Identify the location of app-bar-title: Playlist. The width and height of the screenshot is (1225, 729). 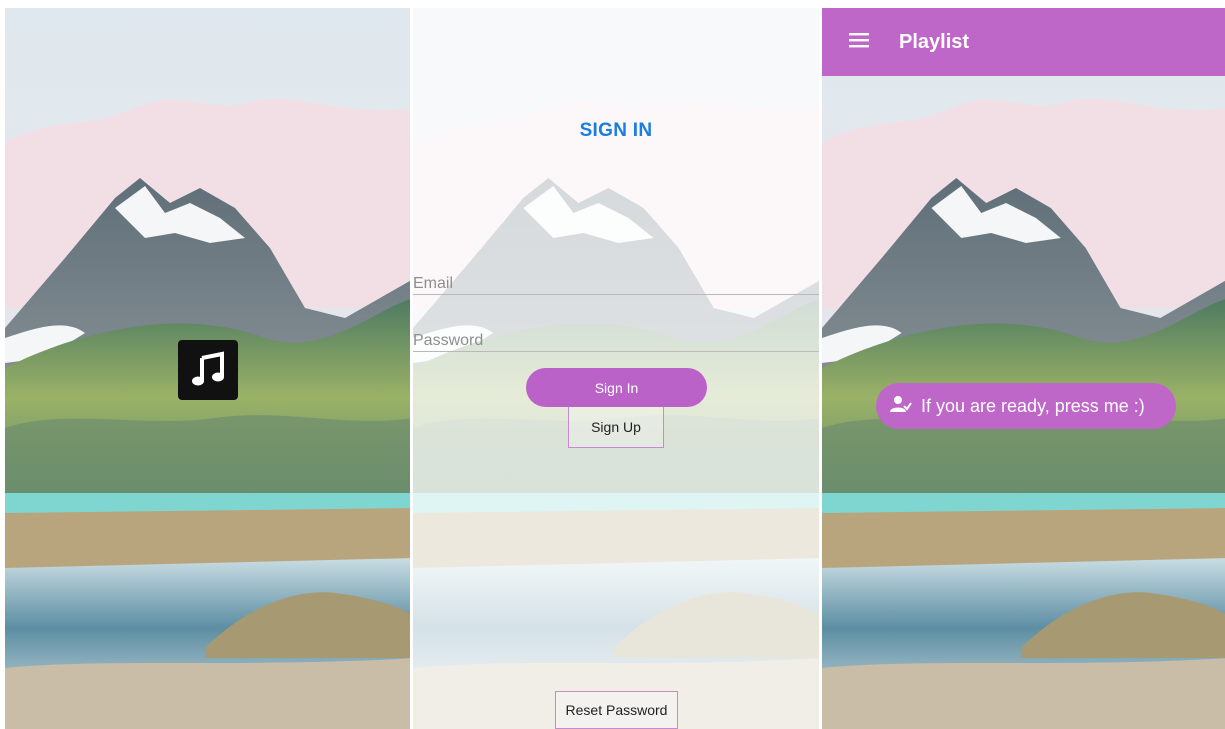
(934, 41).